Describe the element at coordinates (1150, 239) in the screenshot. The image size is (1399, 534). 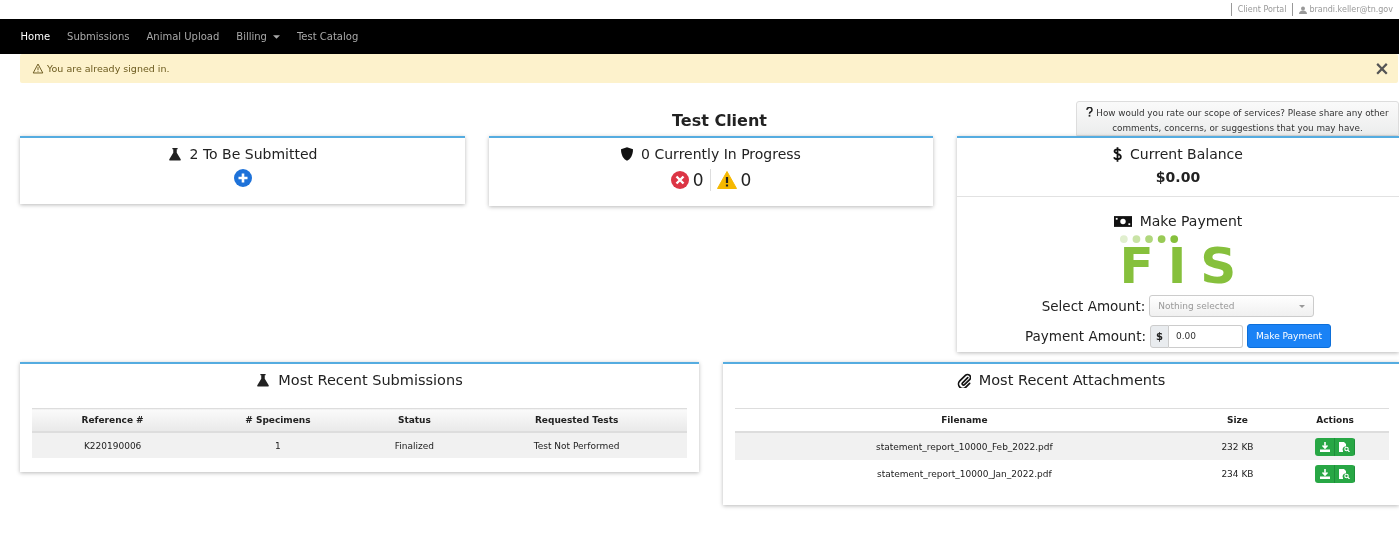
I see `dots-icon` at that location.